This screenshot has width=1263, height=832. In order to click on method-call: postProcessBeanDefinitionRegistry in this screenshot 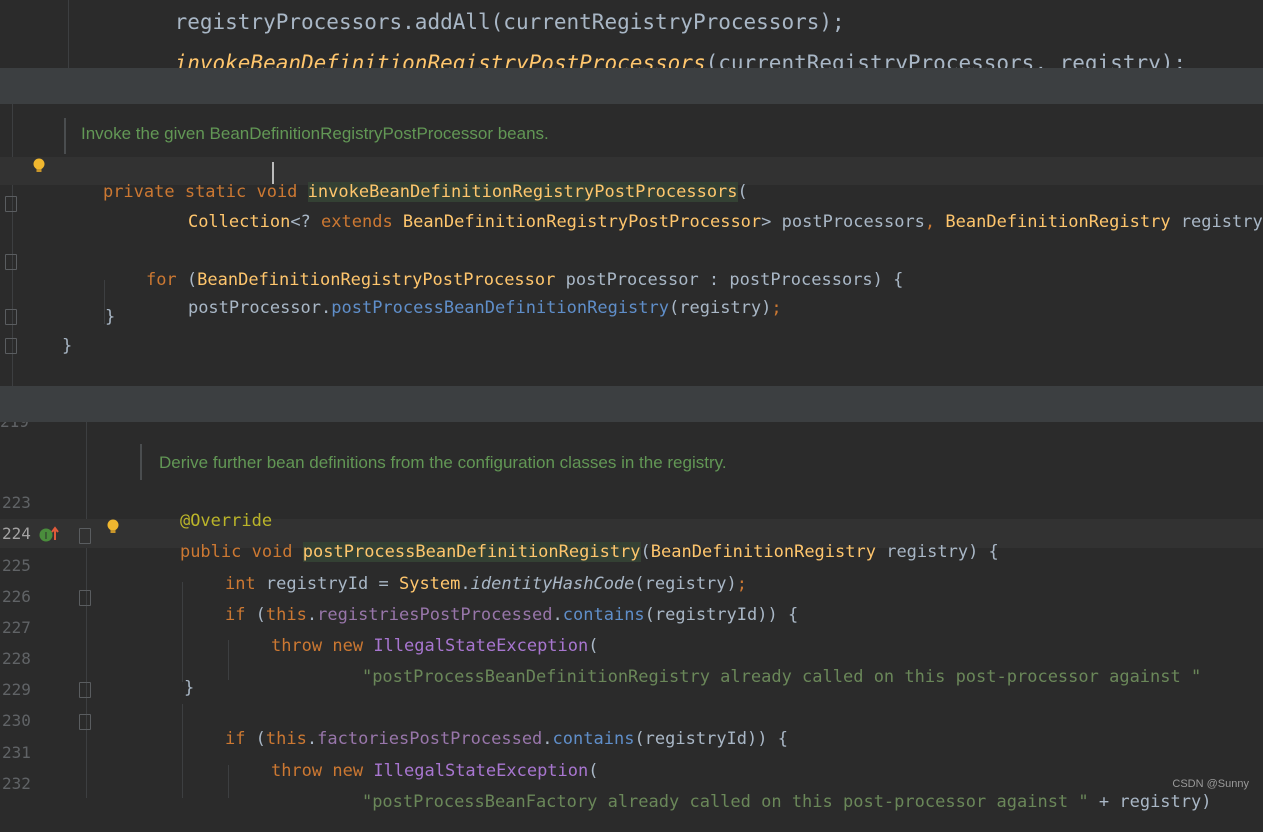, I will do `click(500, 308)`.